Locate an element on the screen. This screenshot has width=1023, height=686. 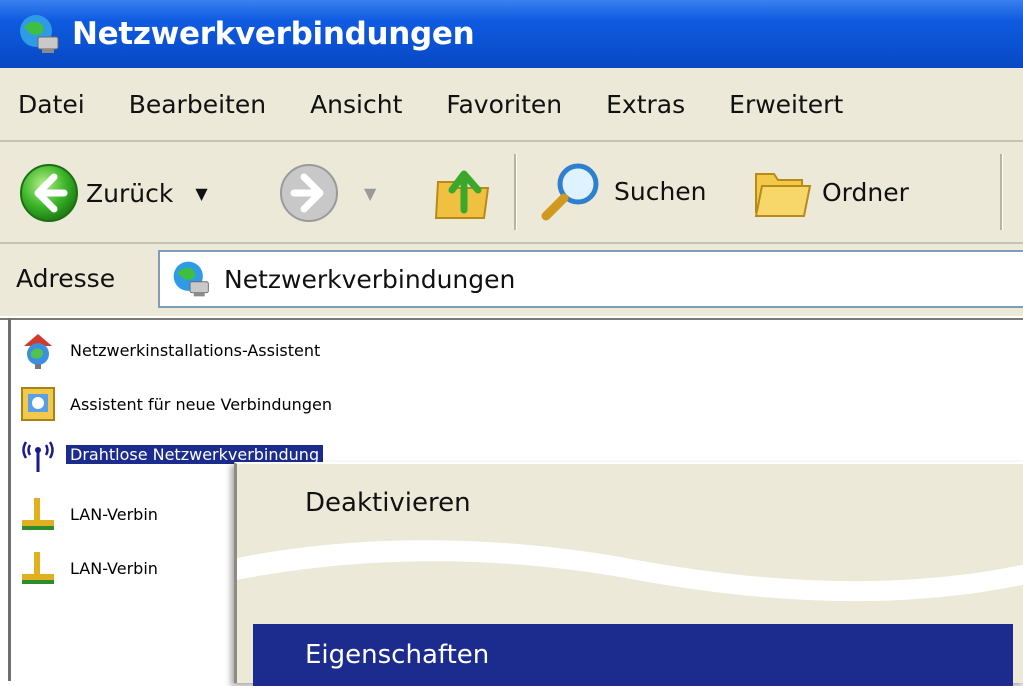
back-label: Zurück is located at coordinates (130, 193).